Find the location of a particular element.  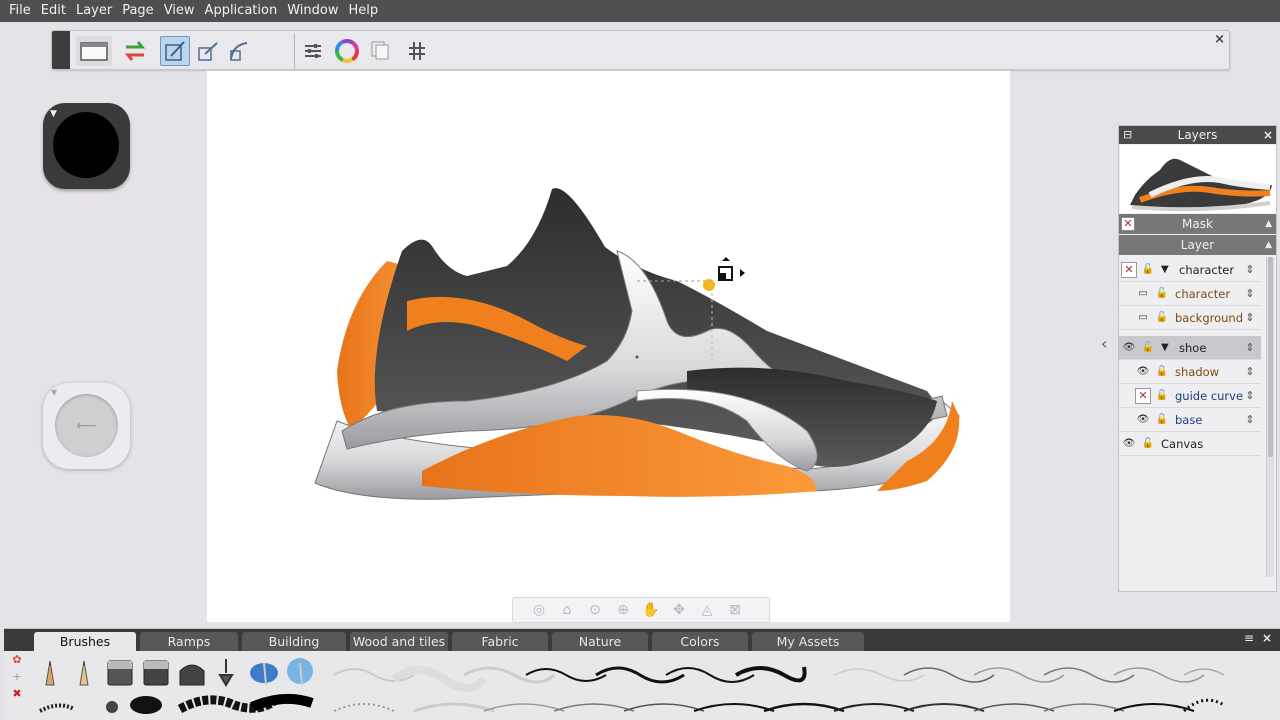

palette-icon: ✿ is located at coordinates (16, 659).